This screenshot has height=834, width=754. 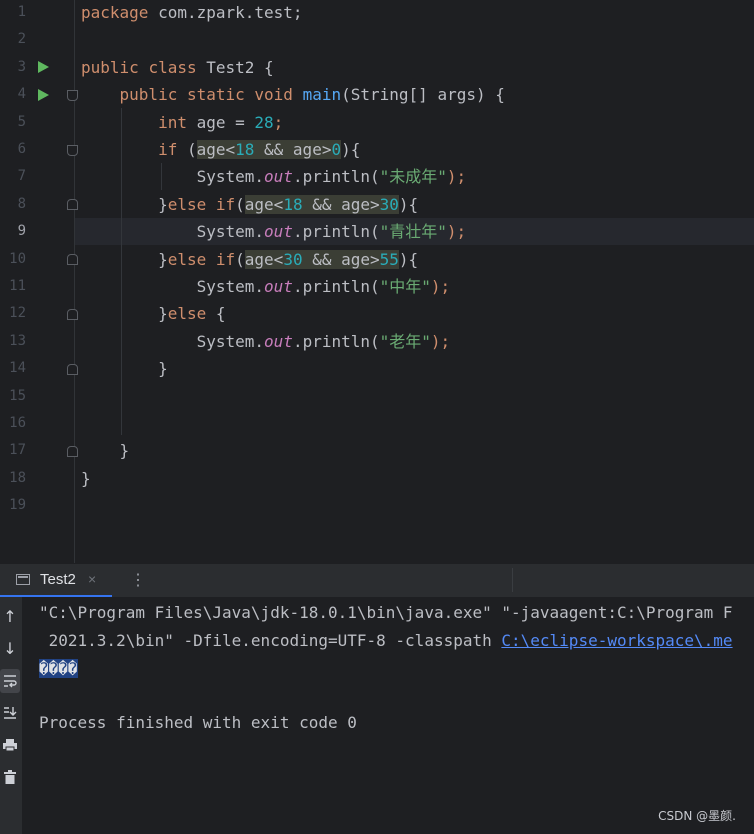 What do you see at coordinates (17, 286) in the screenshot?
I see `line-number: 11` at bounding box center [17, 286].